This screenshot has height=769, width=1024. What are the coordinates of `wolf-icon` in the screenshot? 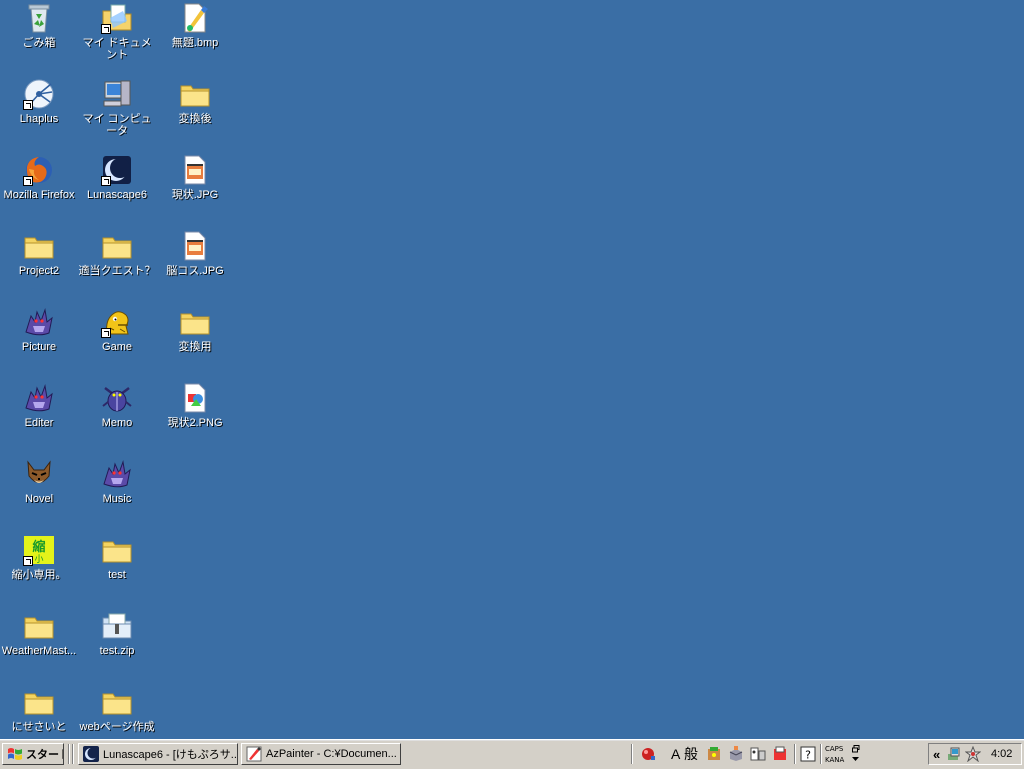 It's located at (39, 474).